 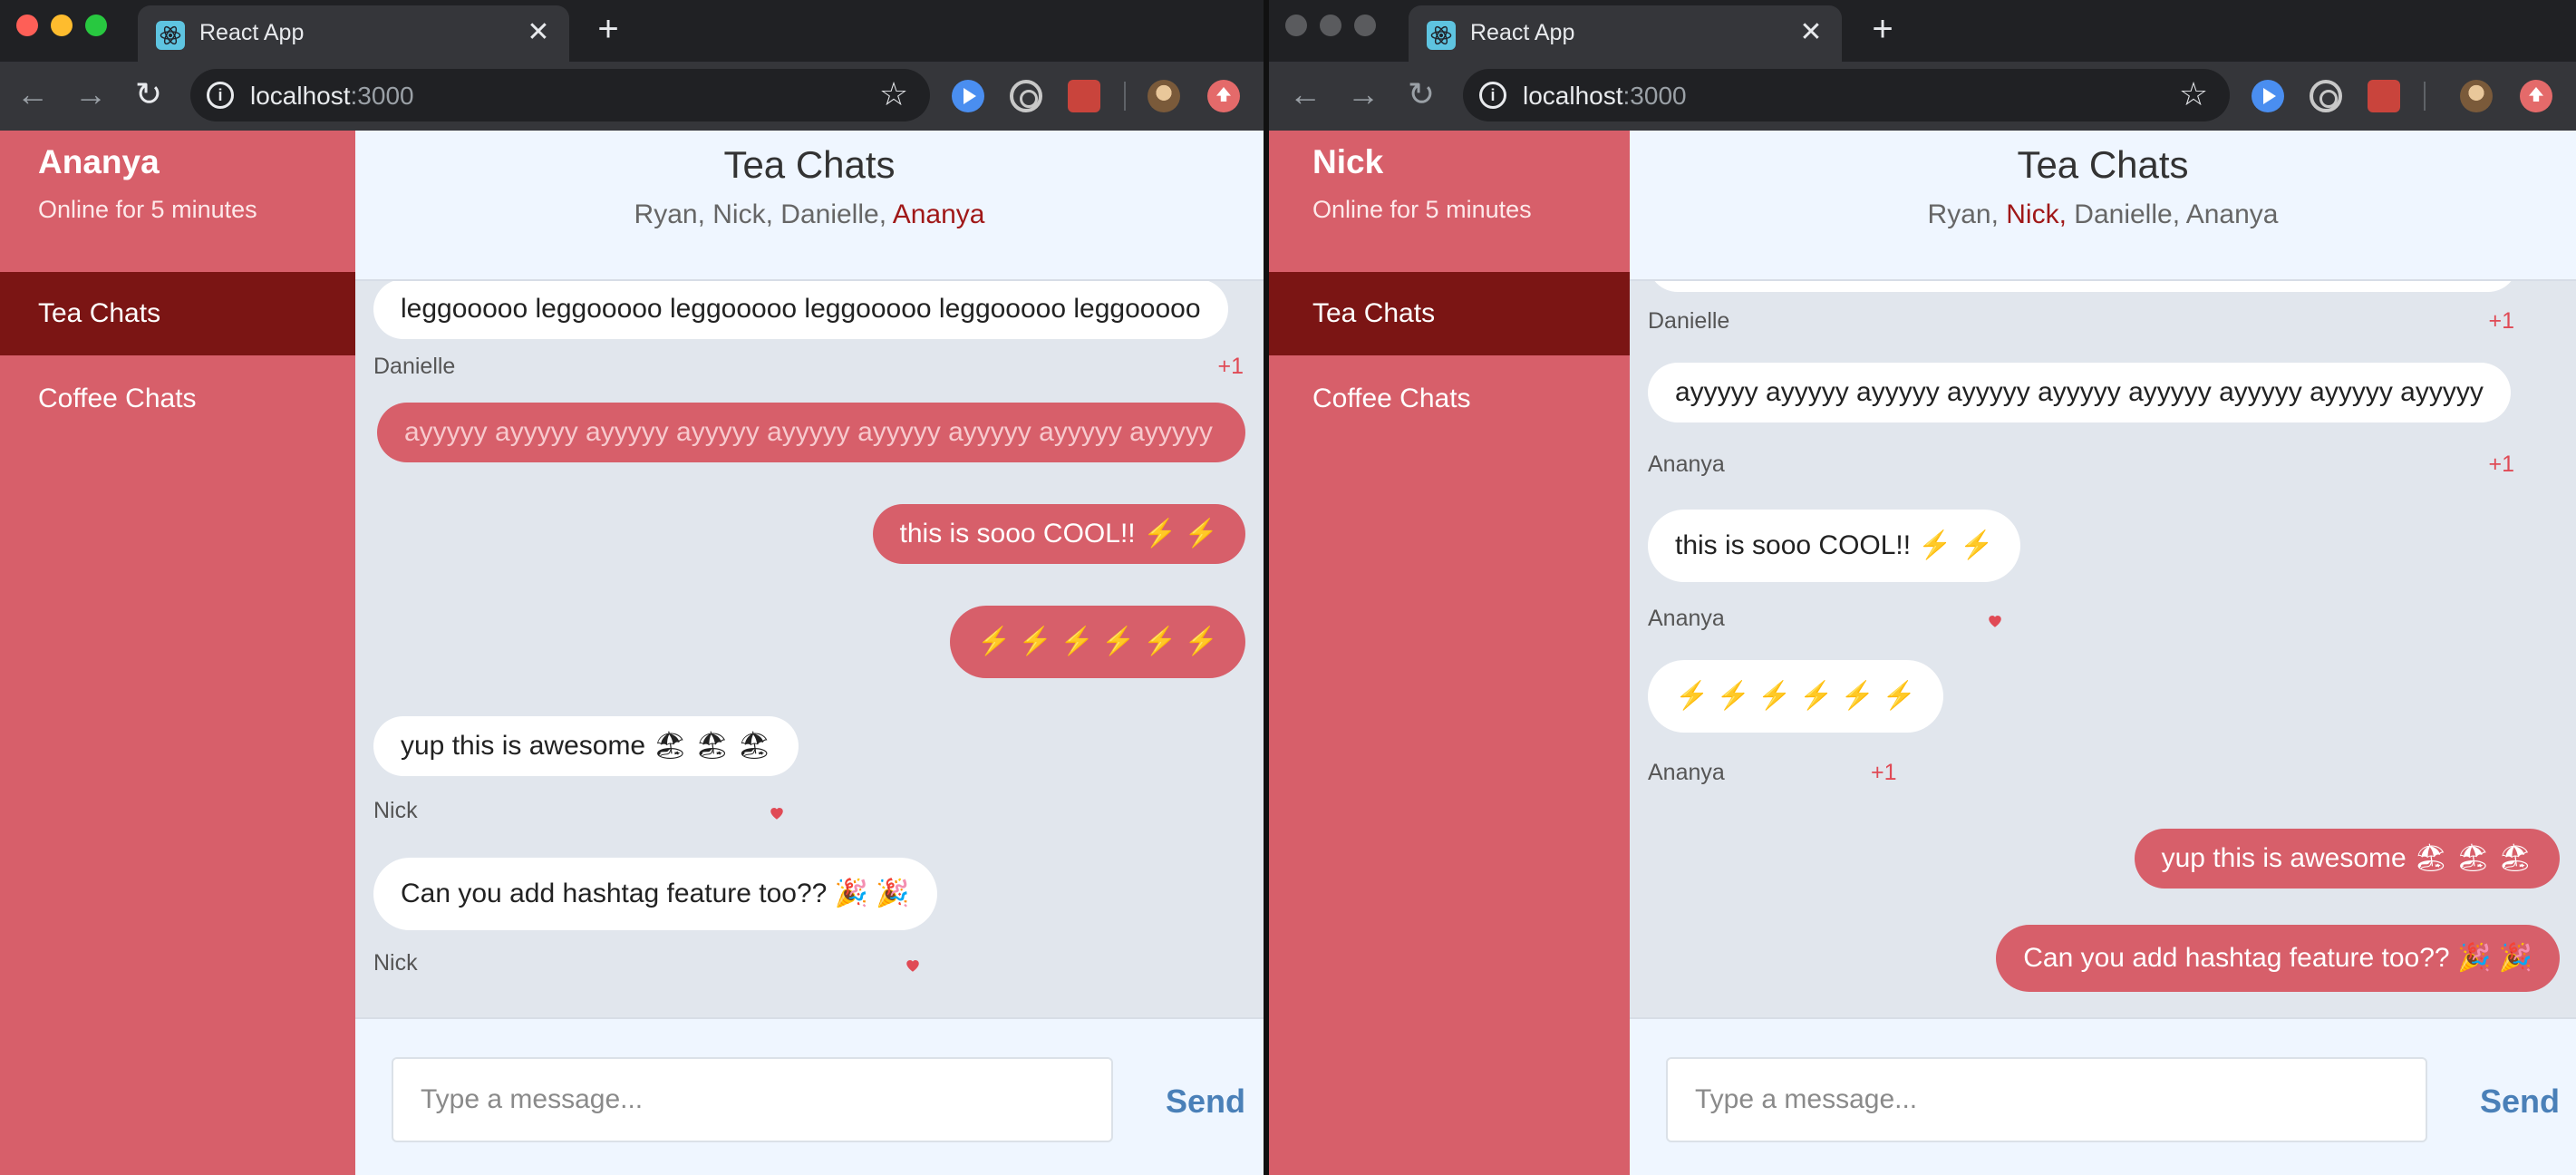 I want to click on browser-chrome: React App ✕ + ← → ↻ i localhost:3000 ☆, so click(x=632, y=65).